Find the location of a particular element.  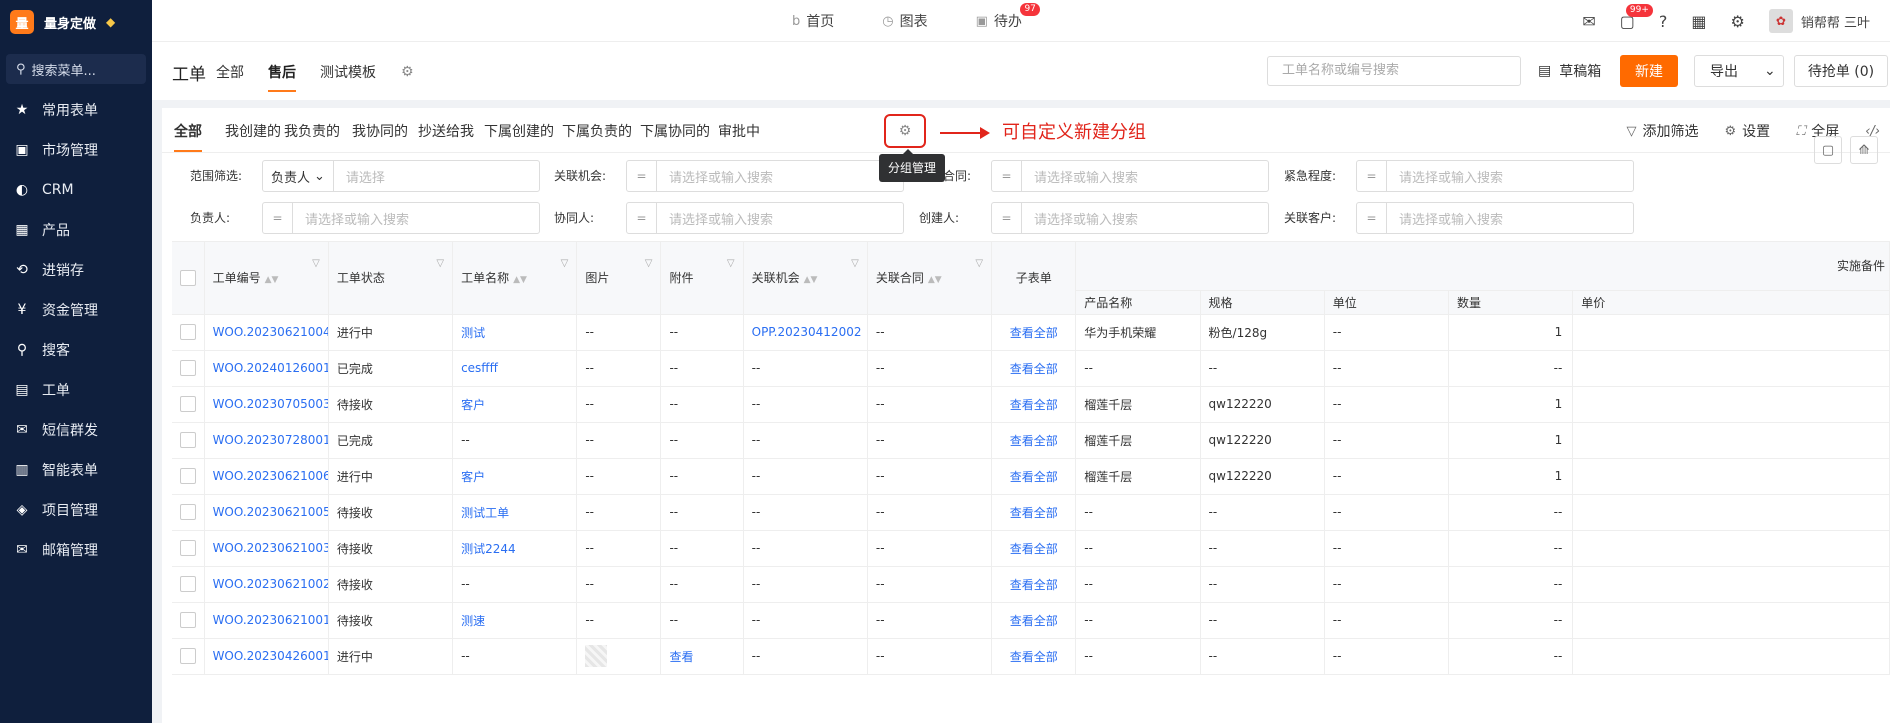

scope-filter: 负责人 ⌄ 请选择 is located at coordinates (401, 176).